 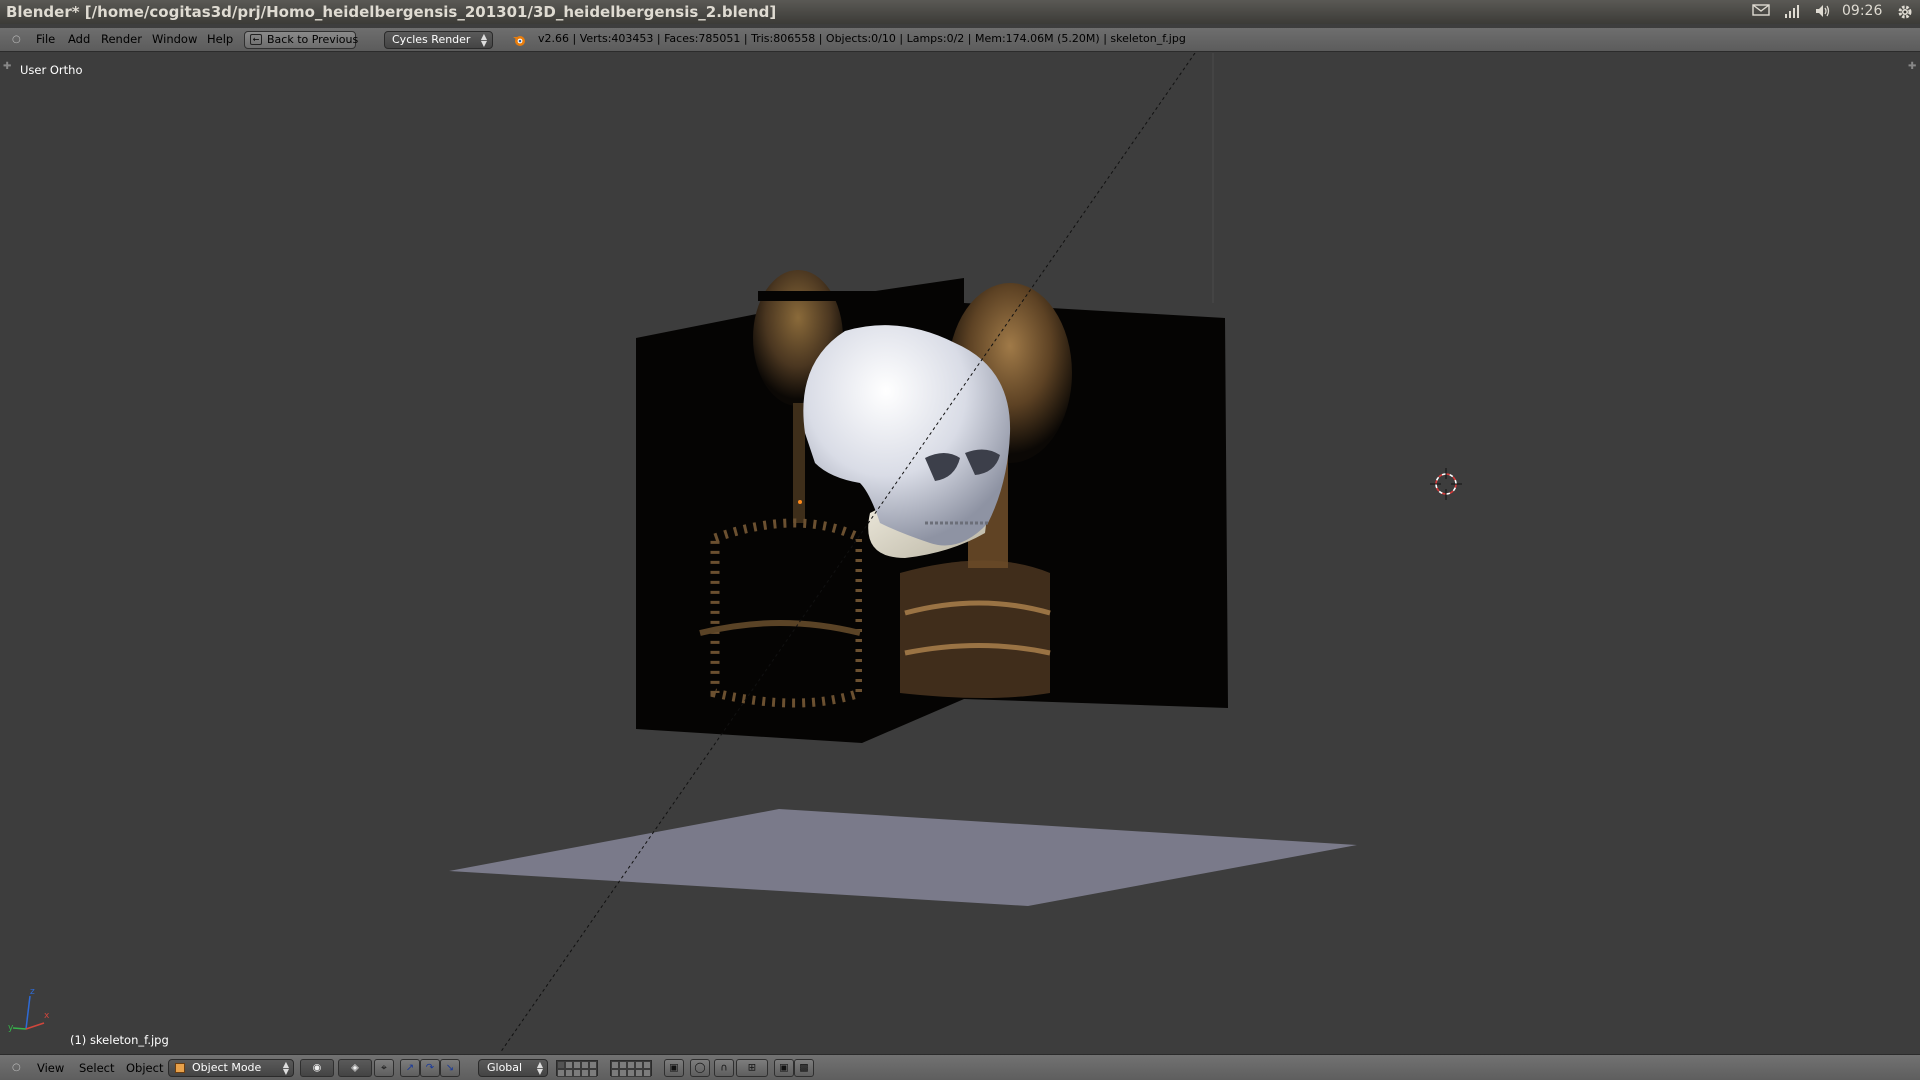 What do you see at coordinates (119, 1040) in the screenshot?
I see `active-object-label: (1) skeleton_f.jpg` at bounding box center [119, 1040].